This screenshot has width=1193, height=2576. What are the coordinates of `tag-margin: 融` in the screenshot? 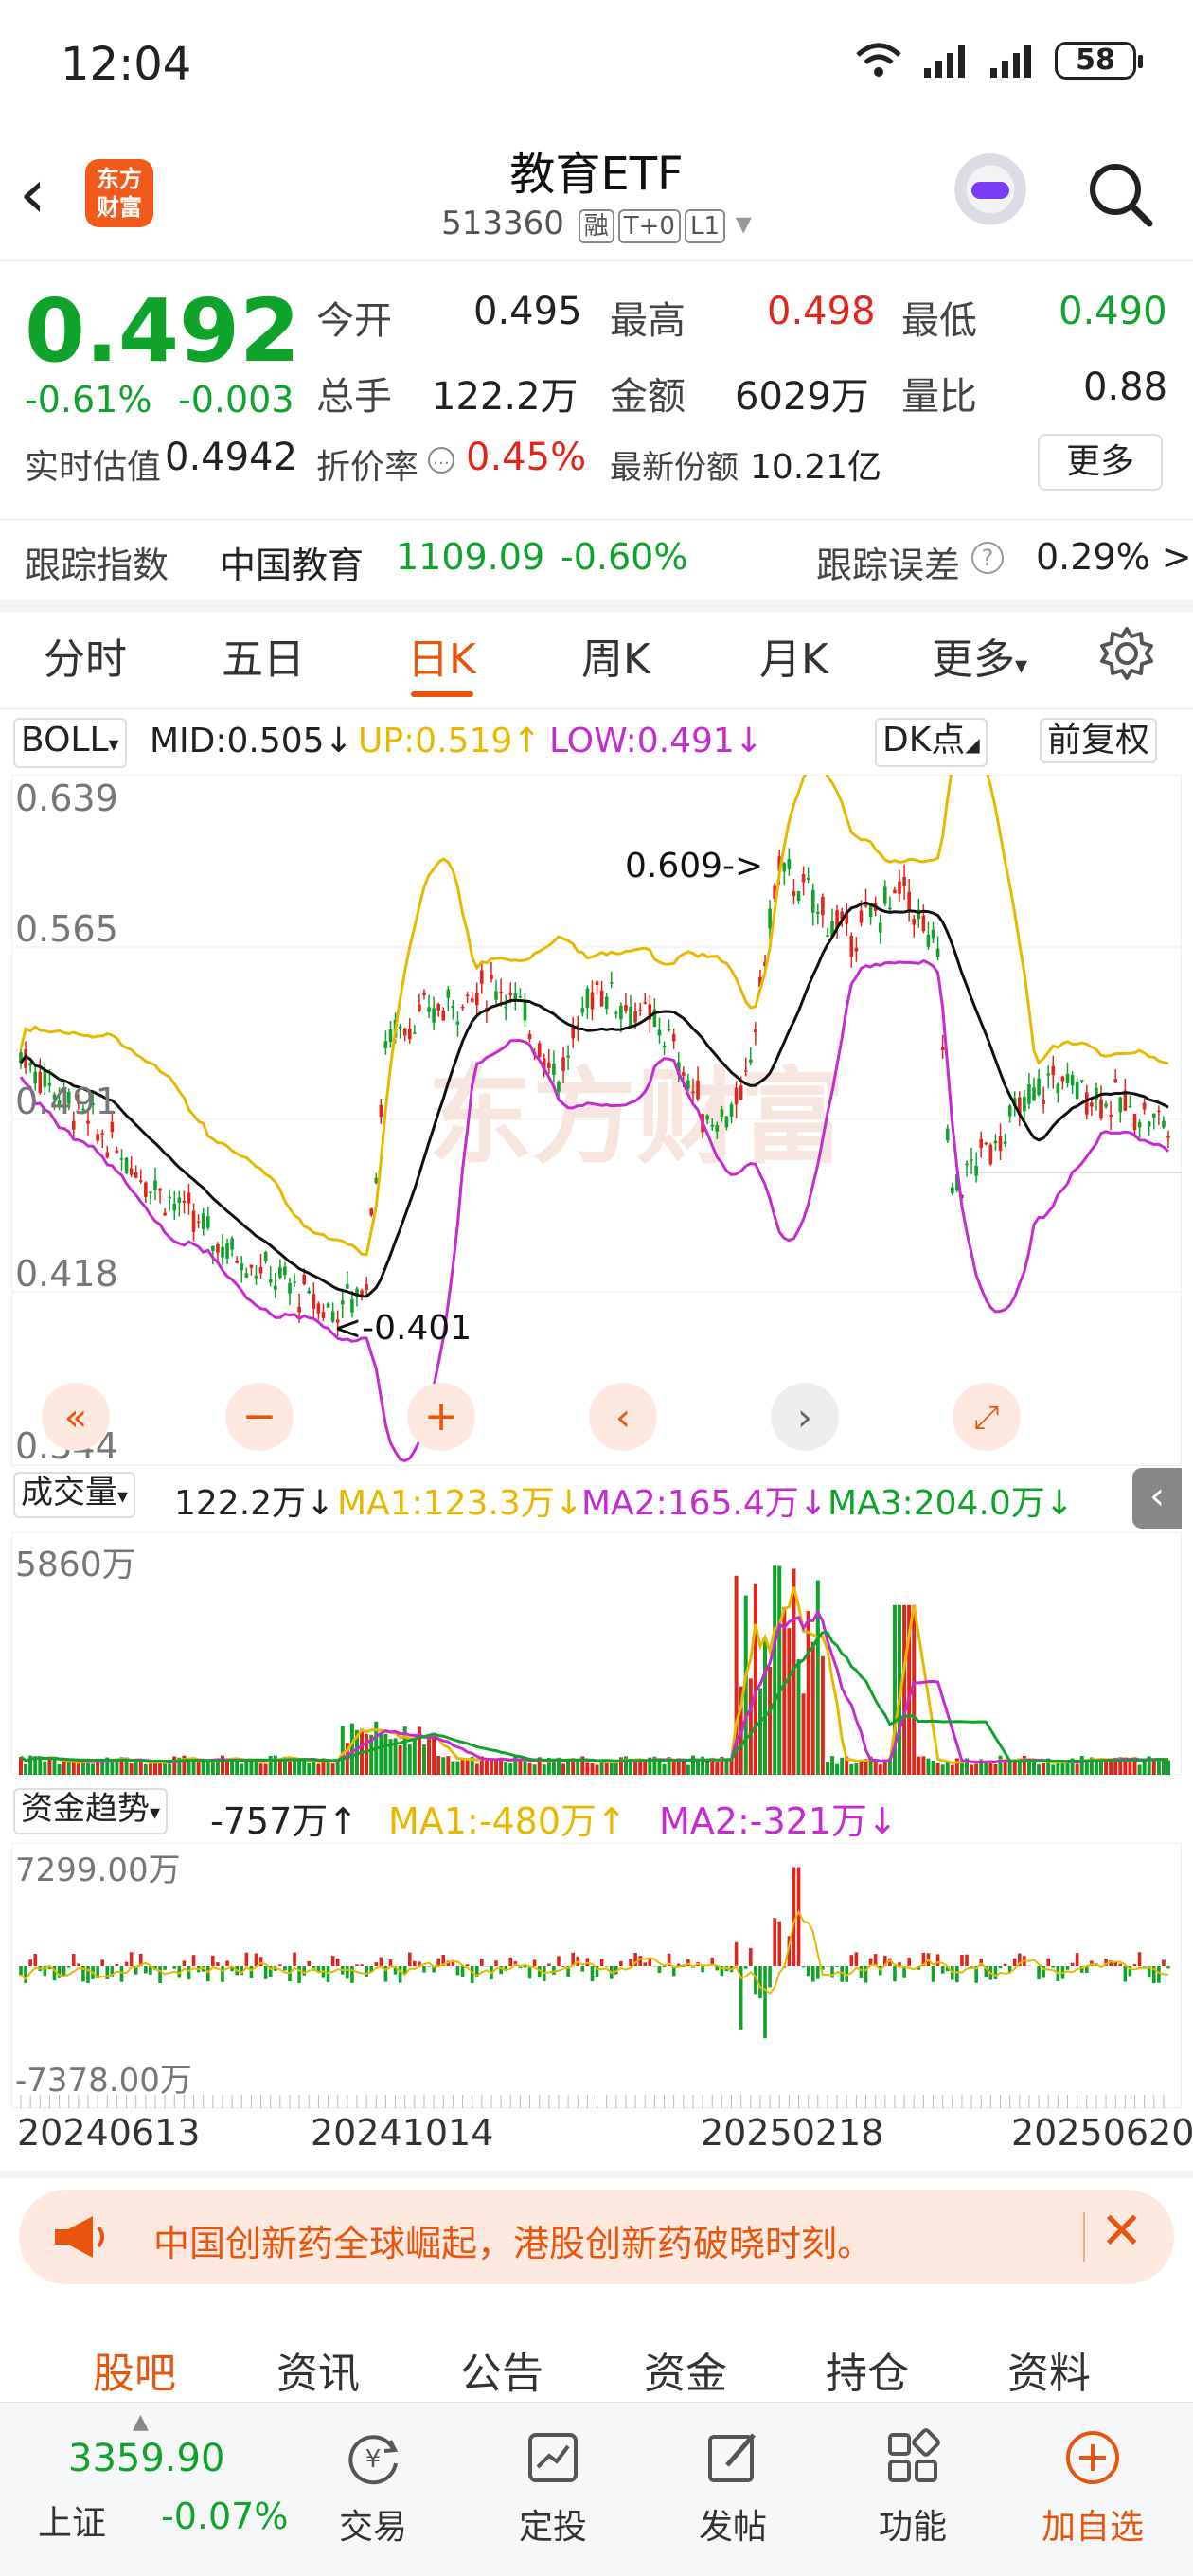 It's located at (596, 226).